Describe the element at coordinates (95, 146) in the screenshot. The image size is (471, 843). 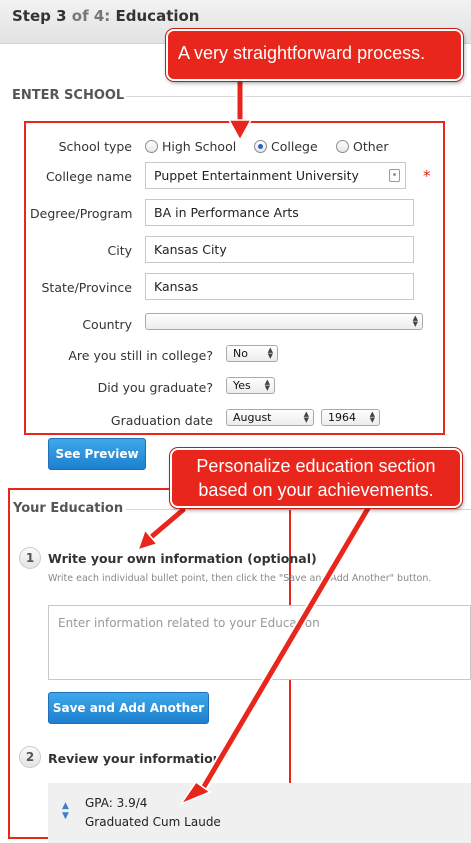
I see `school-type-label: School type` at that location.